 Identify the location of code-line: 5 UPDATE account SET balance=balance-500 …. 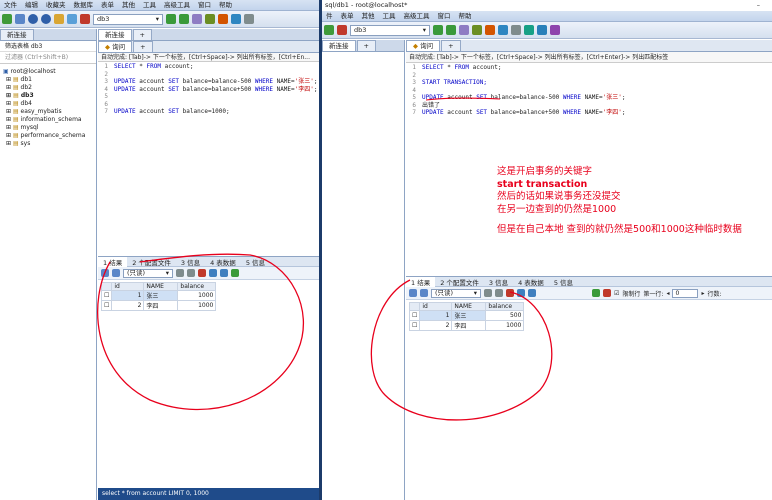
(589, 98).